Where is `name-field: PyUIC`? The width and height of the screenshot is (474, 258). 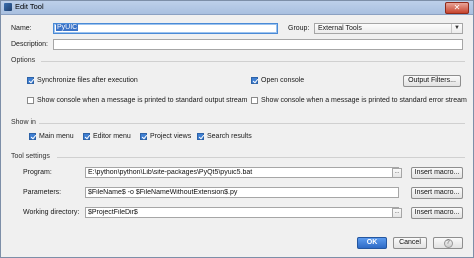 name-field: PyUIC is located at coordinates (165, 28).